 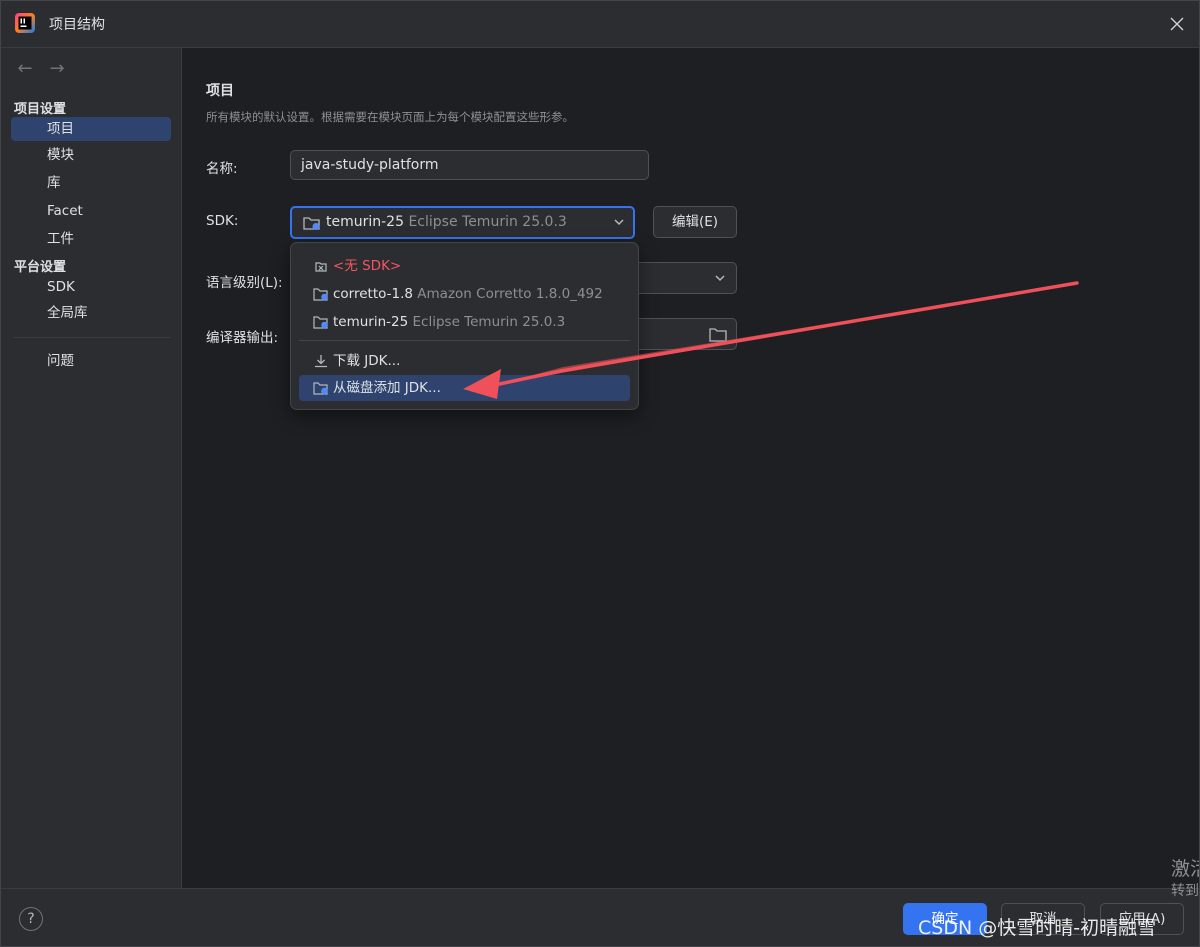 I want to click on sidebar-item-label: Facet, so click(x=65, y=211).